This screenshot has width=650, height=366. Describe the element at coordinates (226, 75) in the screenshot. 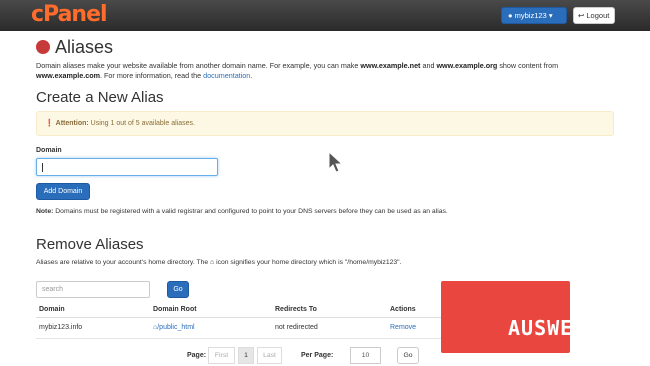

I see `documentation-link: documentation` at that location.